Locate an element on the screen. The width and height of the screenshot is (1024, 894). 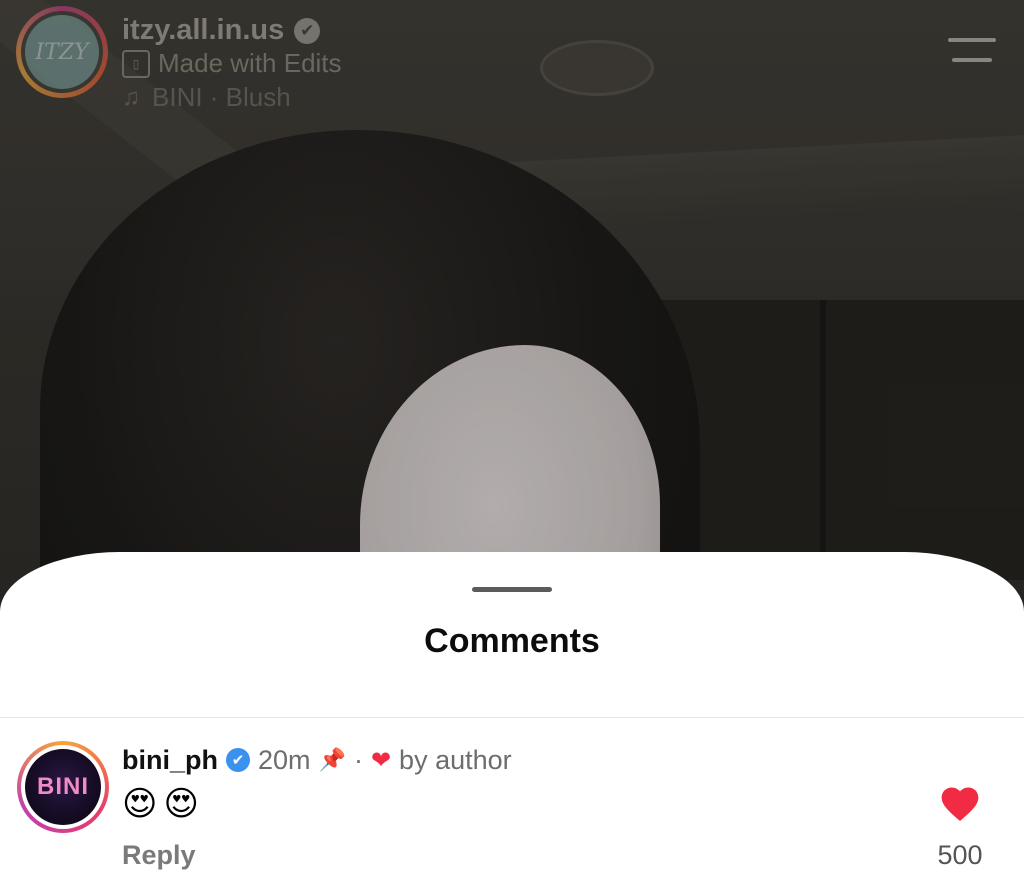
like-count: 500 is located at coordinates (960, 855).